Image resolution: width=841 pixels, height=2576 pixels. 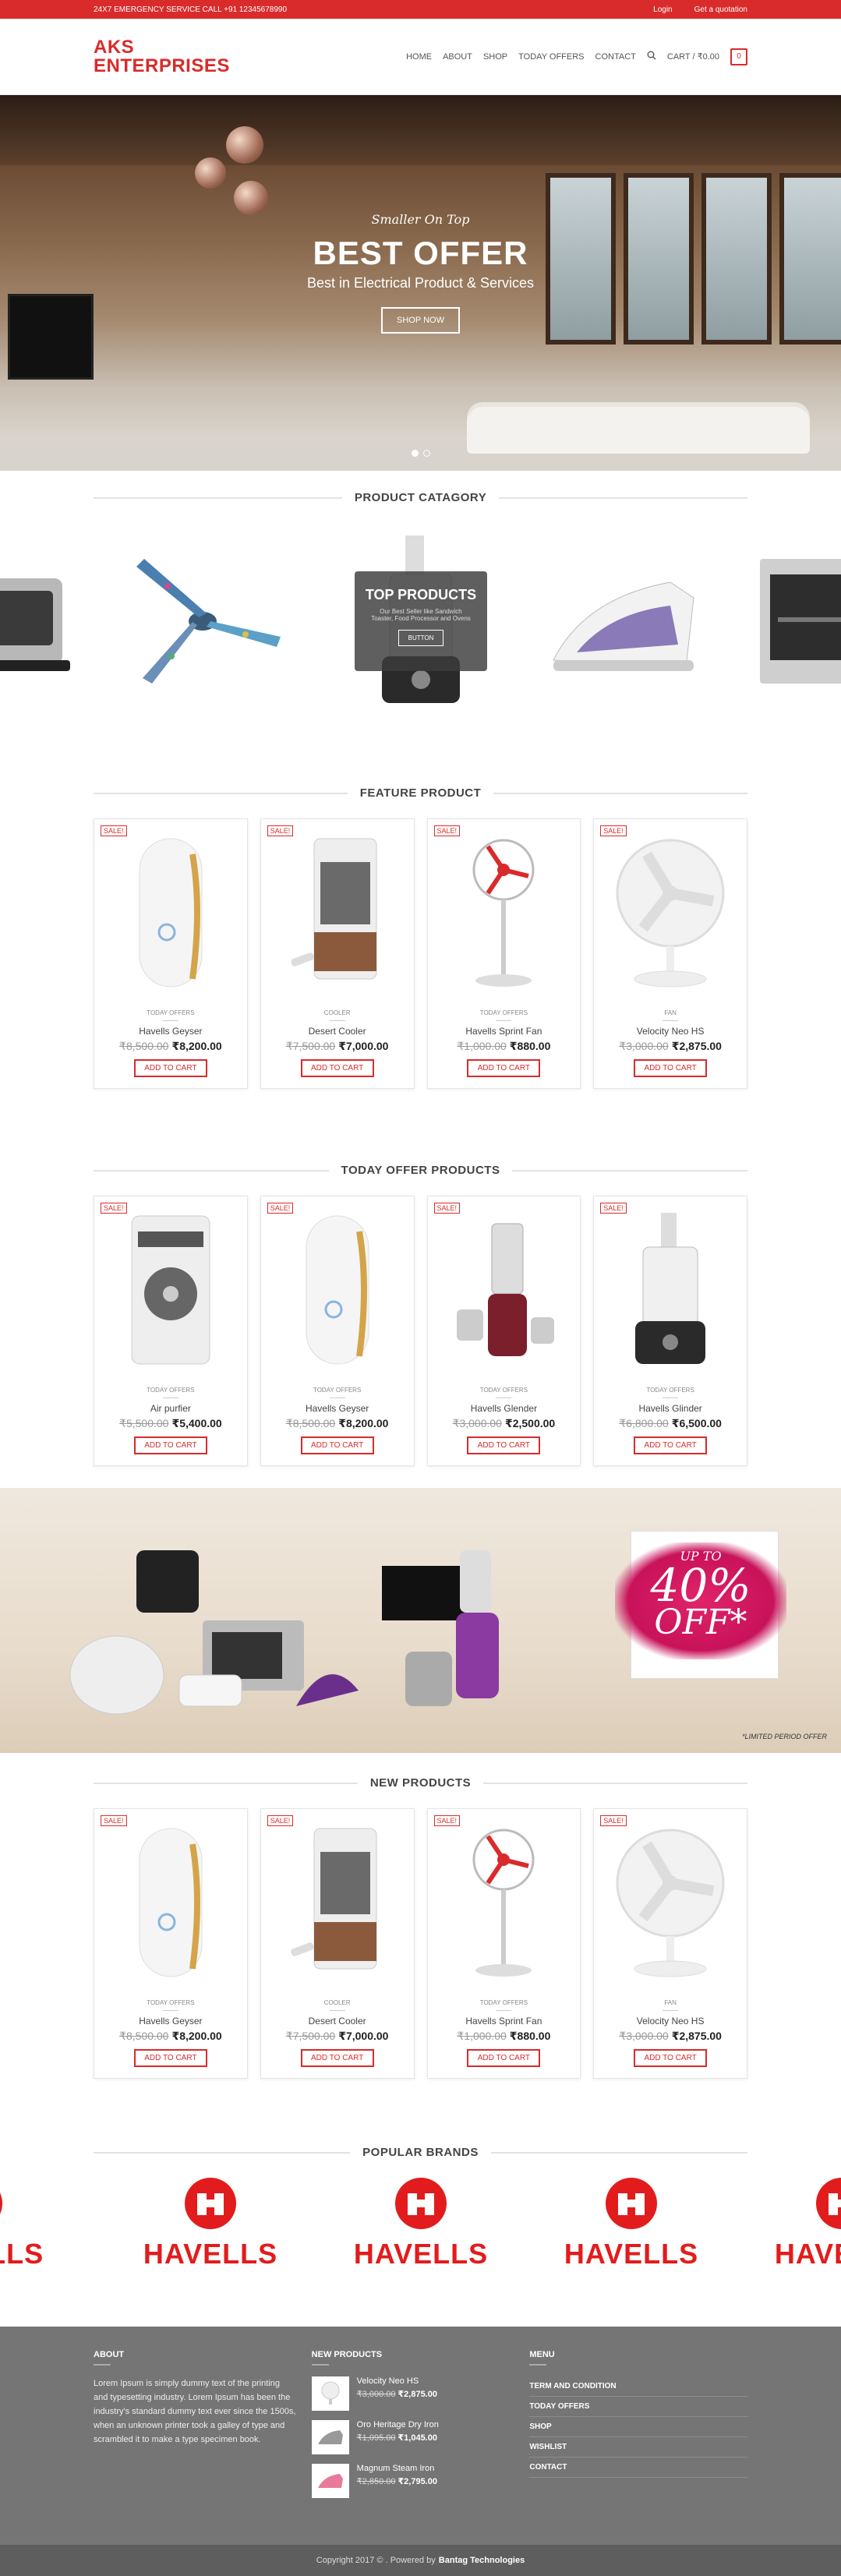 What do you see at coordinates (504, 1408) in the screenshot?
I see `product-name: Havells Glender` at bounding box center [504, 1408].